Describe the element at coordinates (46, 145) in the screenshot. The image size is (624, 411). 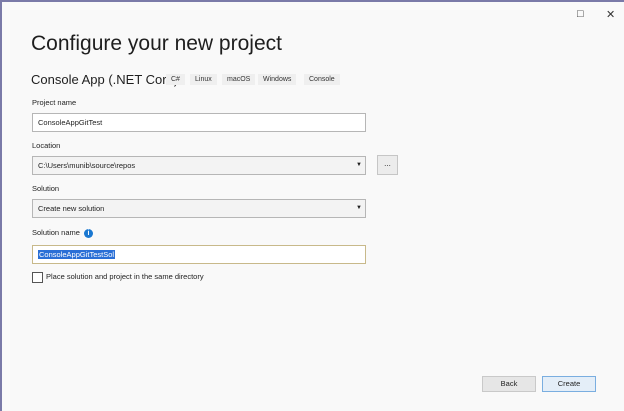
I see `location-label: Location` at that location.